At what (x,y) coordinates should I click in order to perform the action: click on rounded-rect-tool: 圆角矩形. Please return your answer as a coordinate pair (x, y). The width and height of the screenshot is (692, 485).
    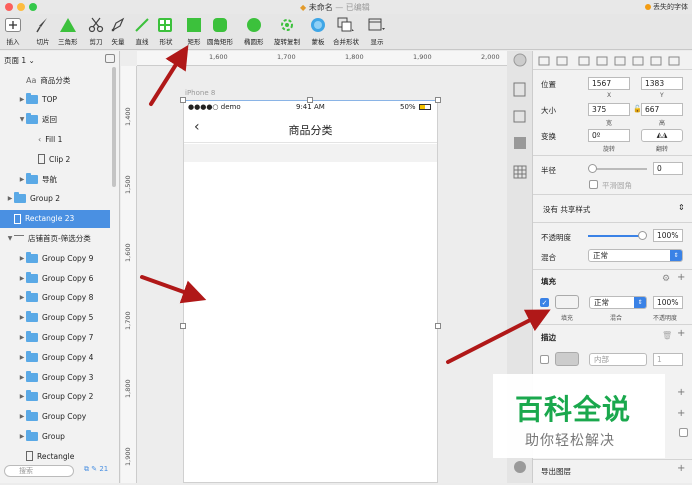
    Looking at the image, I should click on (220, 32).